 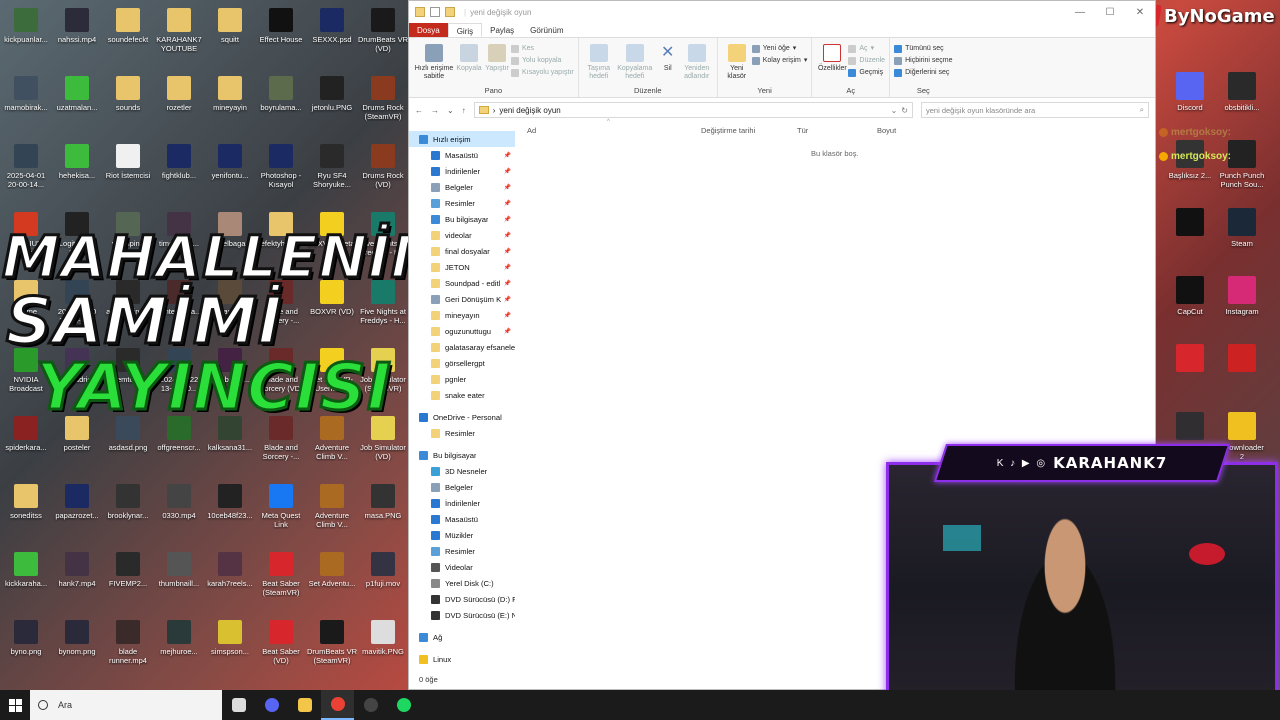 What do you see at coordinates (428, 30) in the screenshot?
I see `tab-file: Dosya` at bounding box center [428, 30].